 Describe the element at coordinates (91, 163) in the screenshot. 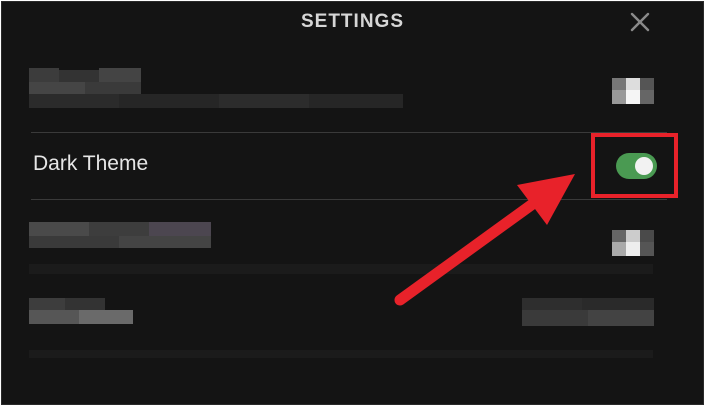

I see `dark-theme-label: Dark Theme` at that location.